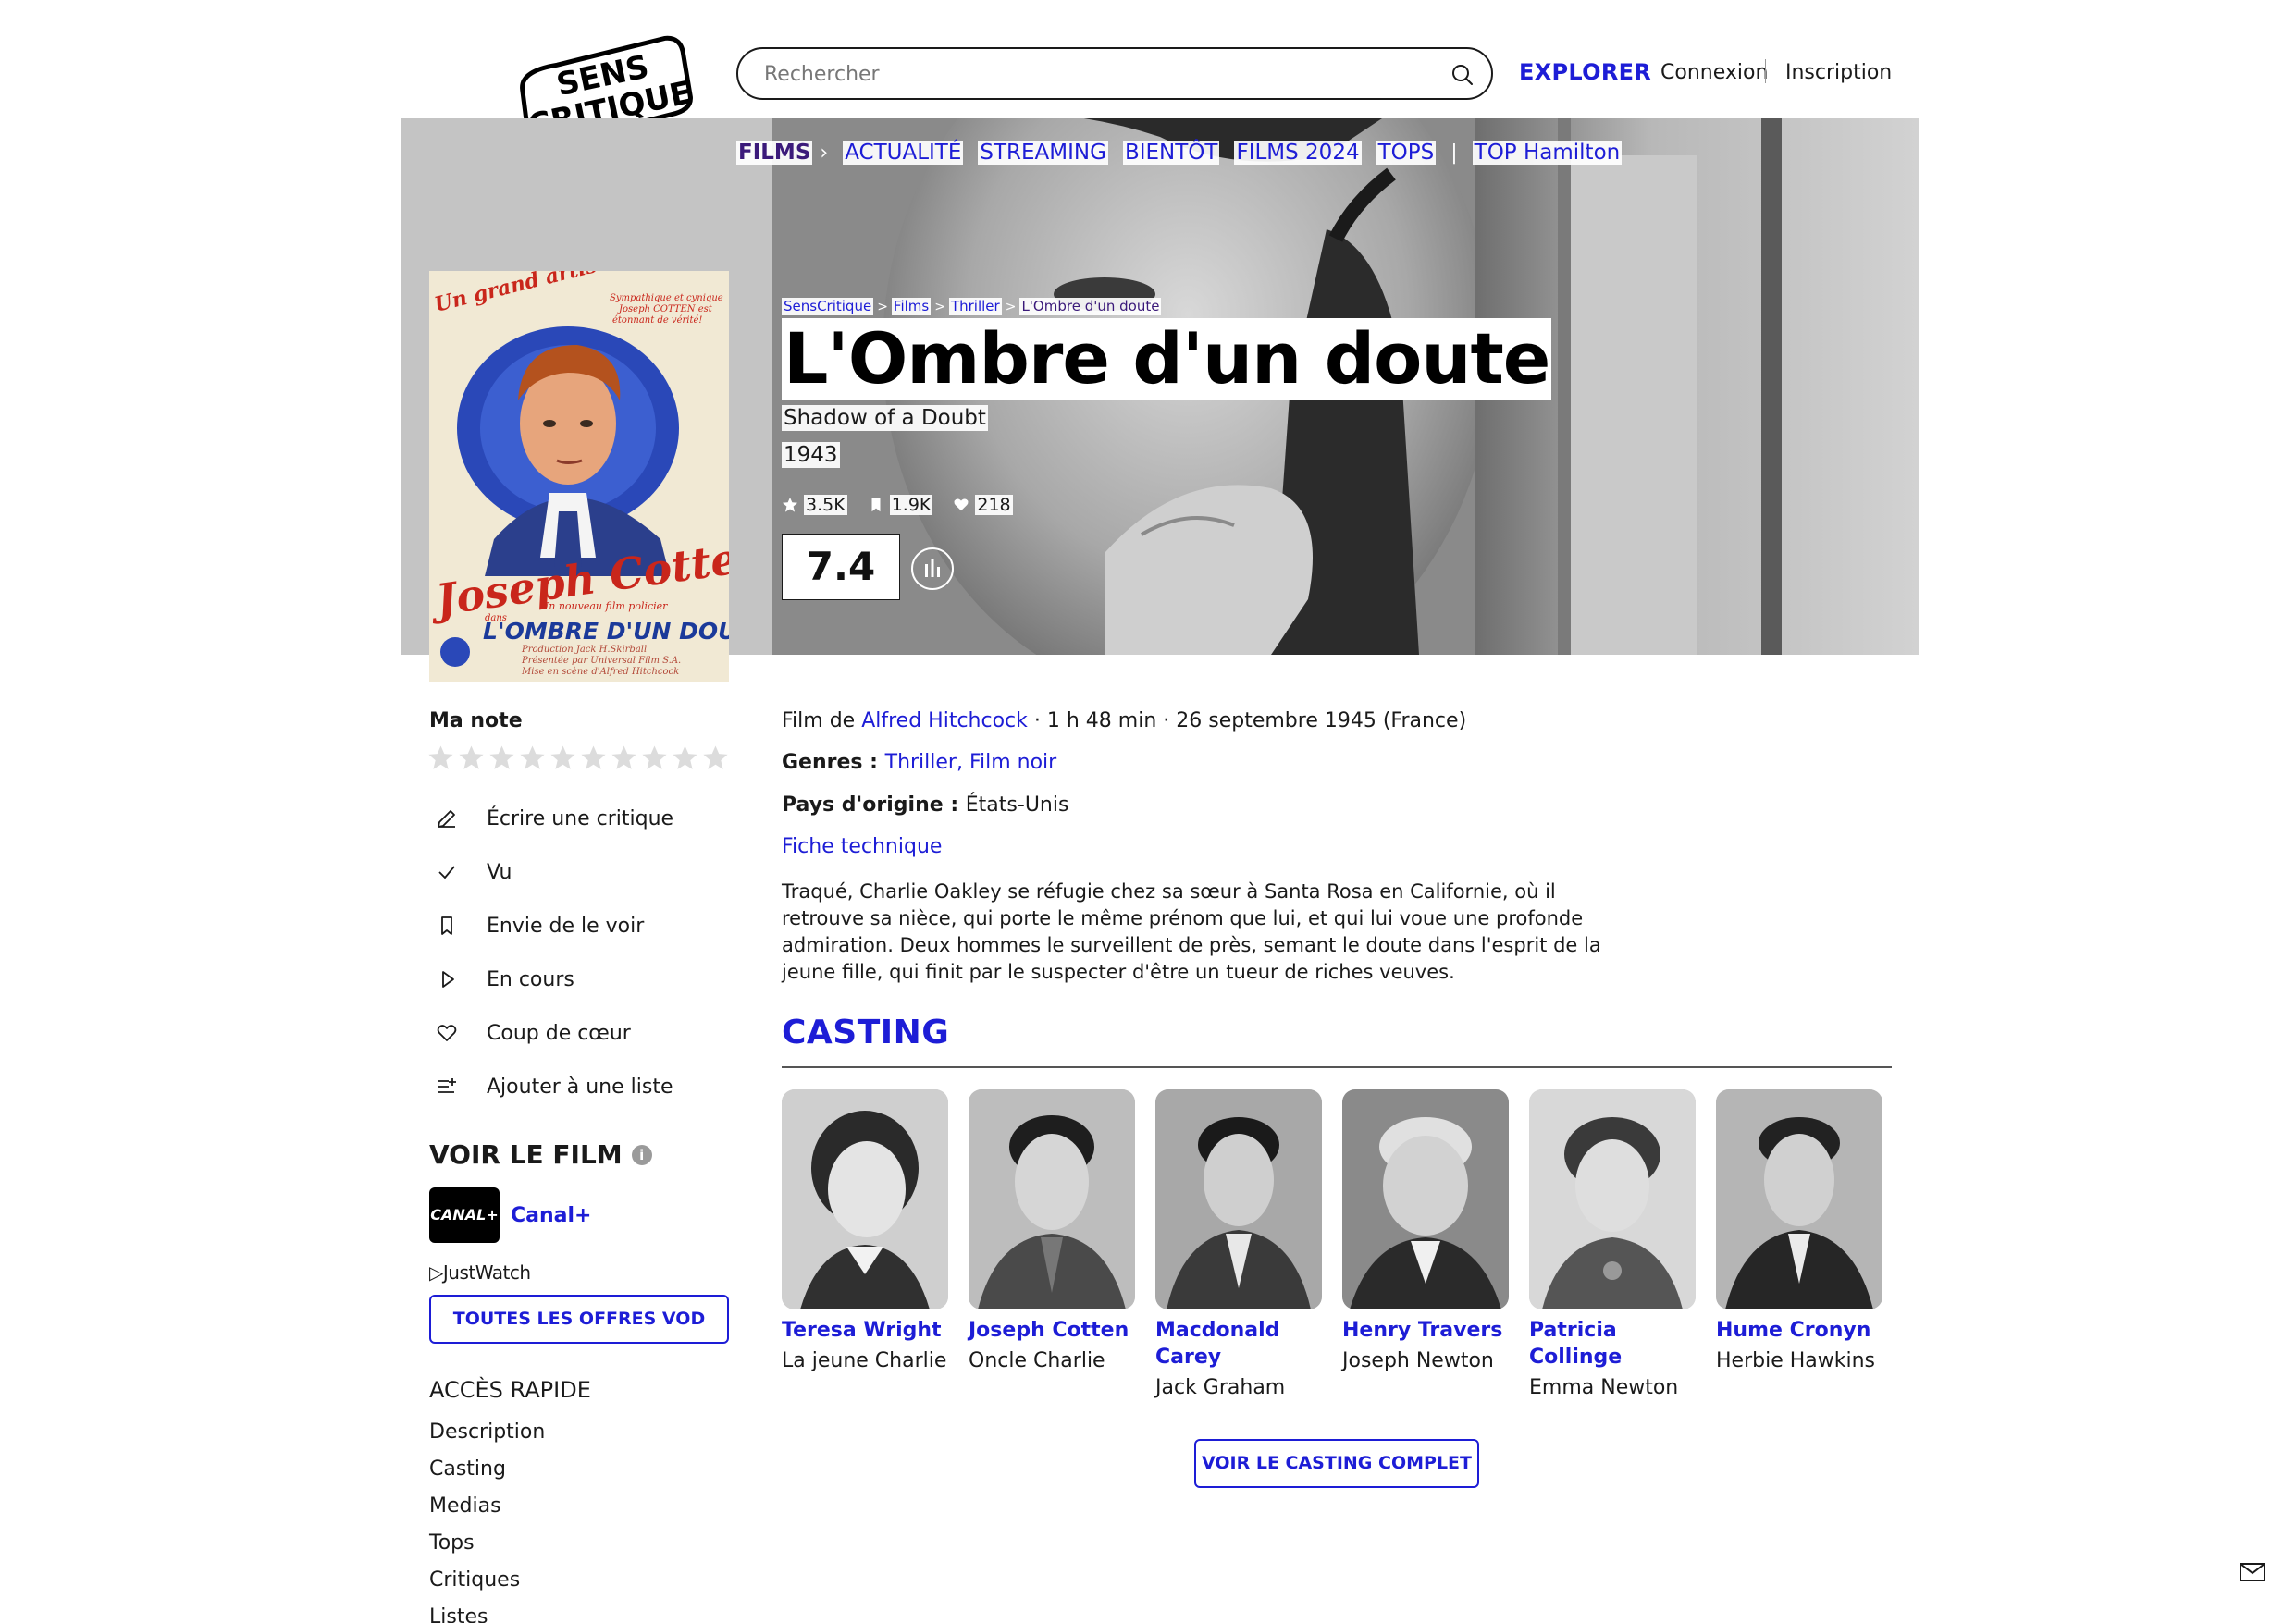 The image size is (2296, 1623). I want to click on mail-icon, so click(2252, 1572).